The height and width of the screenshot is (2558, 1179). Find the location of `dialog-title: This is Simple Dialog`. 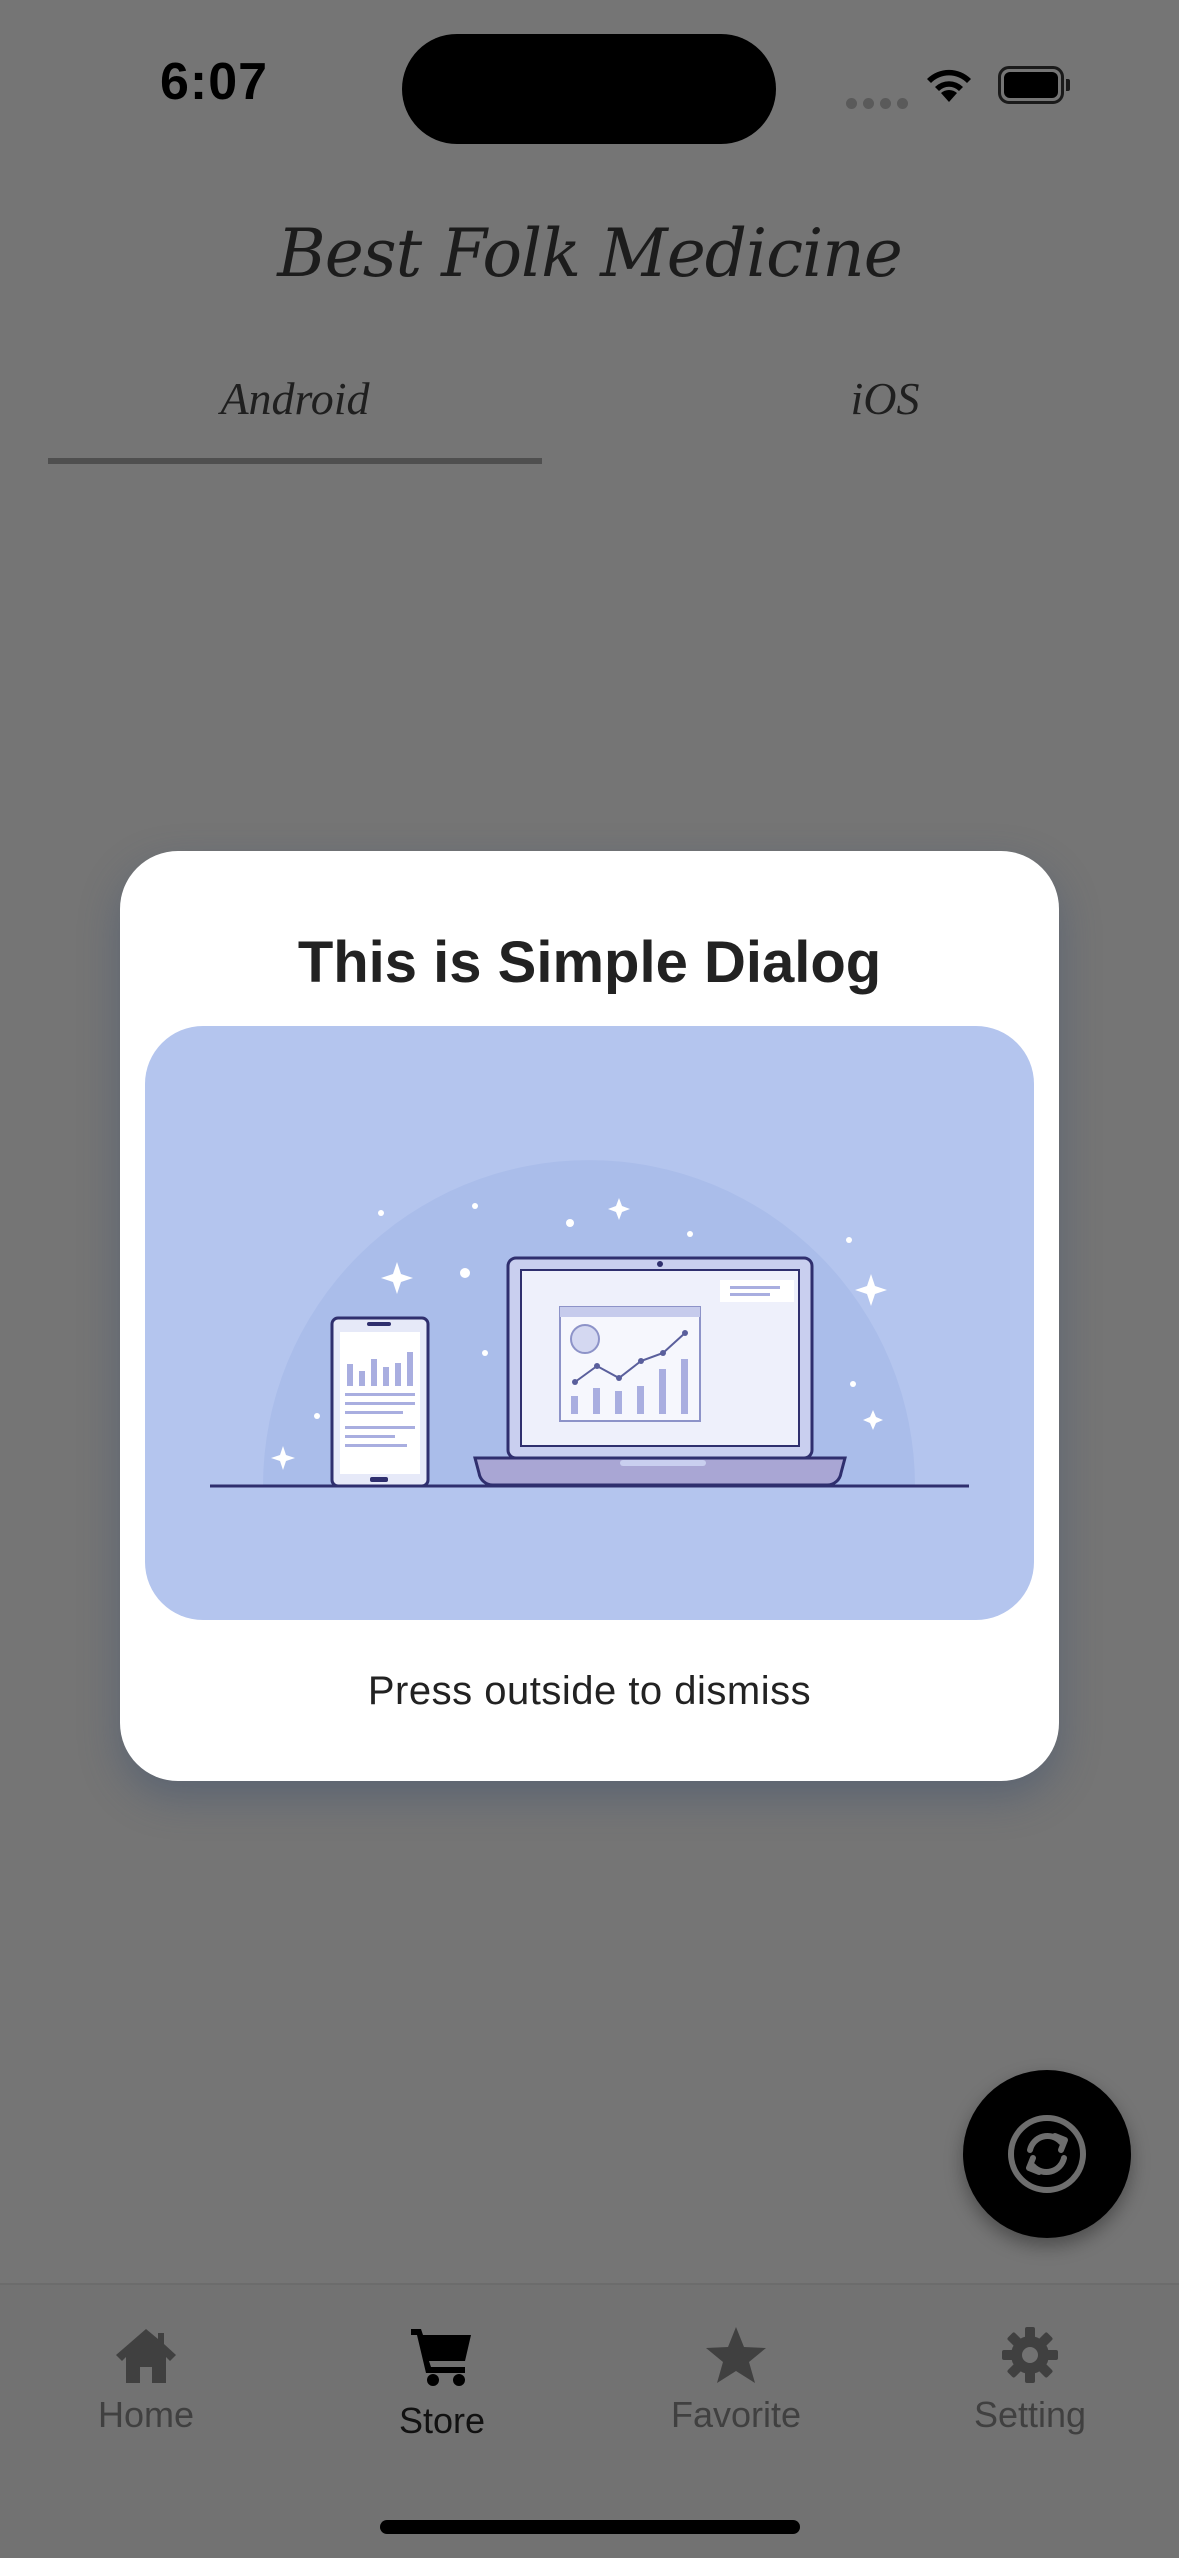

dialog-title: This is Simple Dialog is located at coordinates (589, 962).